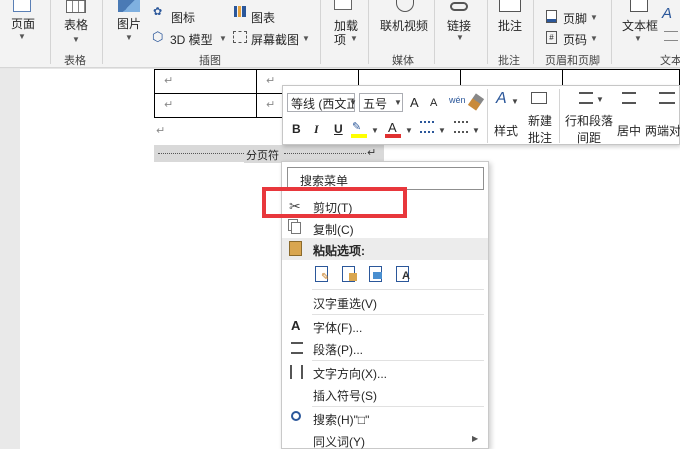  What do you see at coordinates (385, 228) in the screenshot?
I see `menu-item-copy: 复制(C)` at bounding box center [385, 228].